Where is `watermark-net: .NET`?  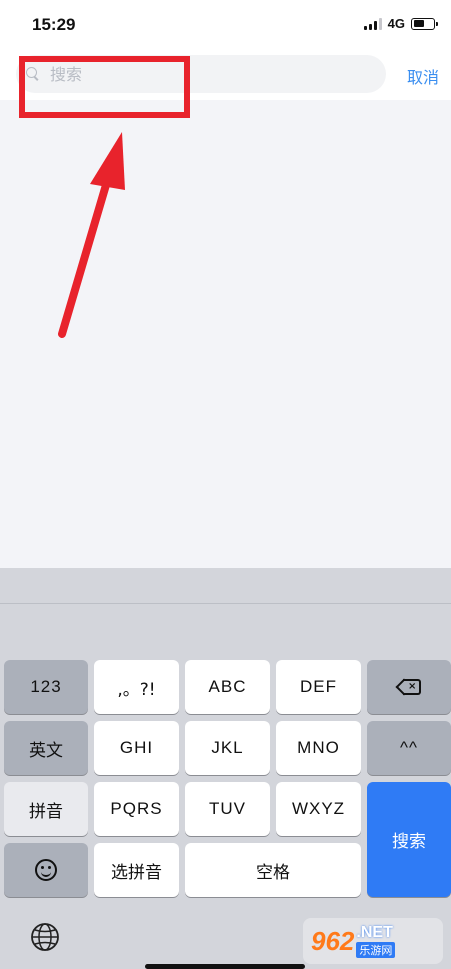
watermark-net: .NET is located at coordinates (374, 932).